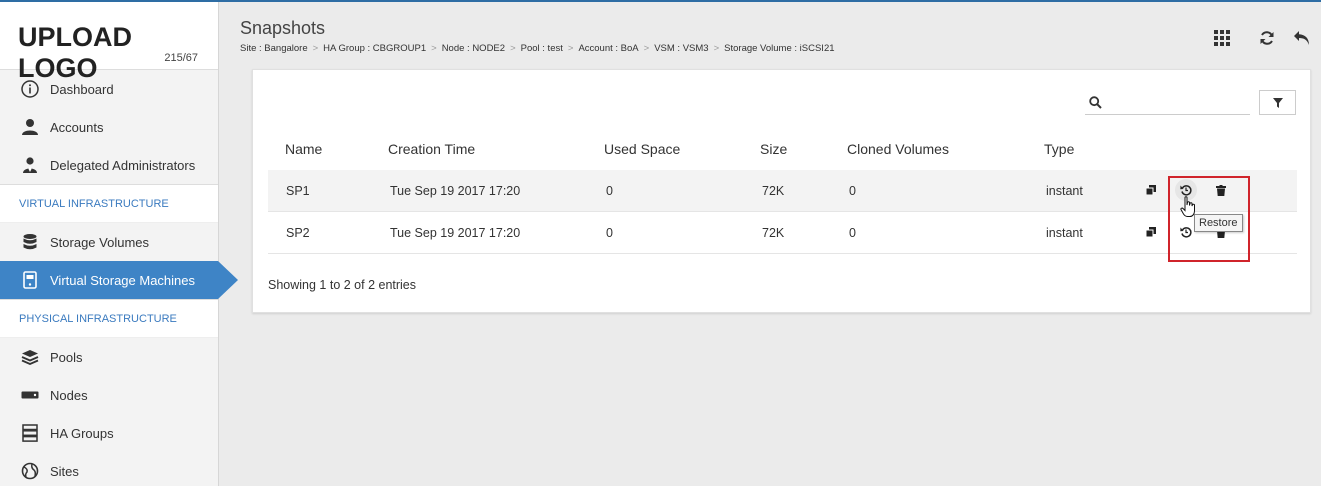 The height and width of the screenshot is (486, 1321). I want to click on section-physical-infrastructure: PHYSICAL INFRASTRUCTURE, so click(109, 318).